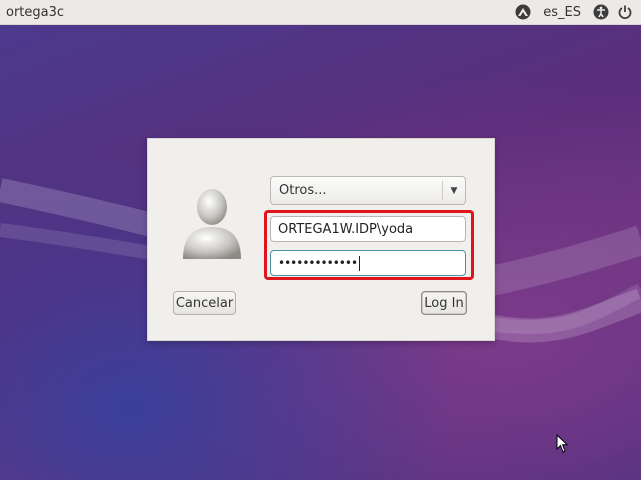 This screenshot has height=480, width=641. Describe the element at coordinates (523, 12) in the screenshot. I see `network-icon` at that location.